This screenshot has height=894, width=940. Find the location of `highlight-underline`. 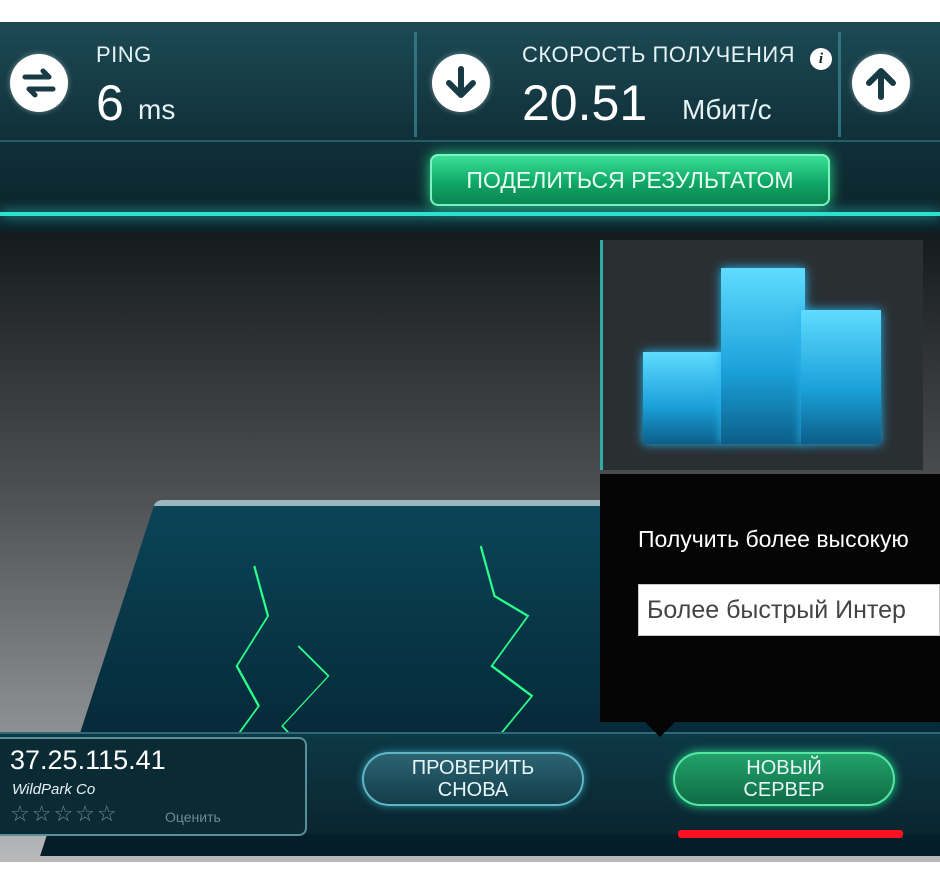

highlight-underline is located at coordinates (790, 834).